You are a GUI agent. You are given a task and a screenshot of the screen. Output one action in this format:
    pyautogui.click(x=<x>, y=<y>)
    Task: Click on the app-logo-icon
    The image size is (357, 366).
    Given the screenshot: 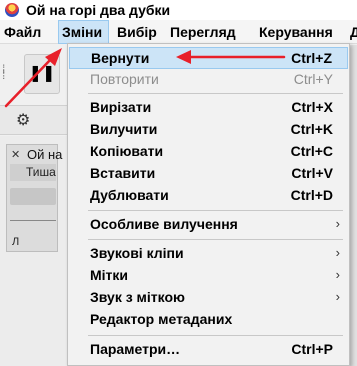 What is the action you would take?
    pyautogui.click(x=12, y=10)
    